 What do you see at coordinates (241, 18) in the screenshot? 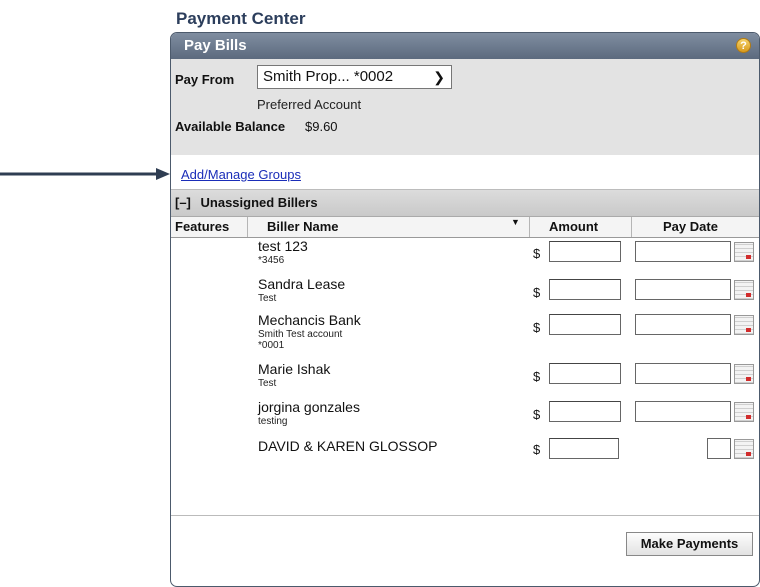
I see `page-title: Payment Center` at bounding box center [241, 18].